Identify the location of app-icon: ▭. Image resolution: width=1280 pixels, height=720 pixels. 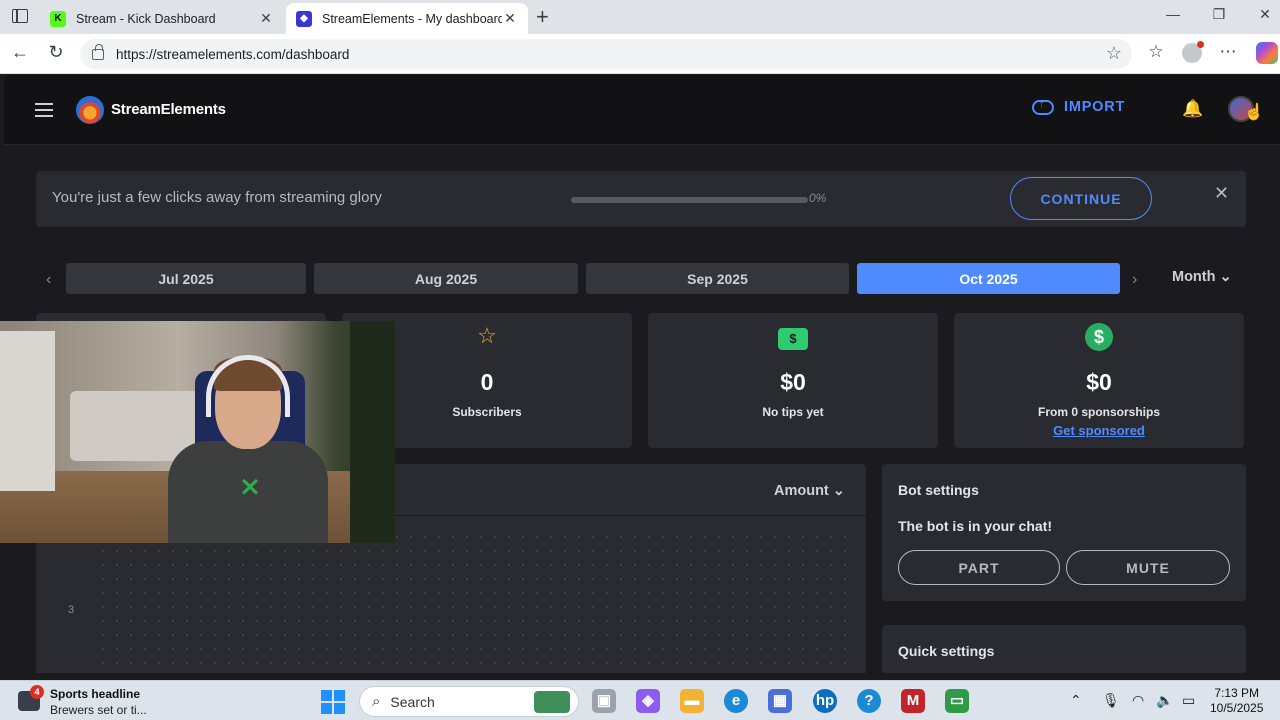
(957, 701).